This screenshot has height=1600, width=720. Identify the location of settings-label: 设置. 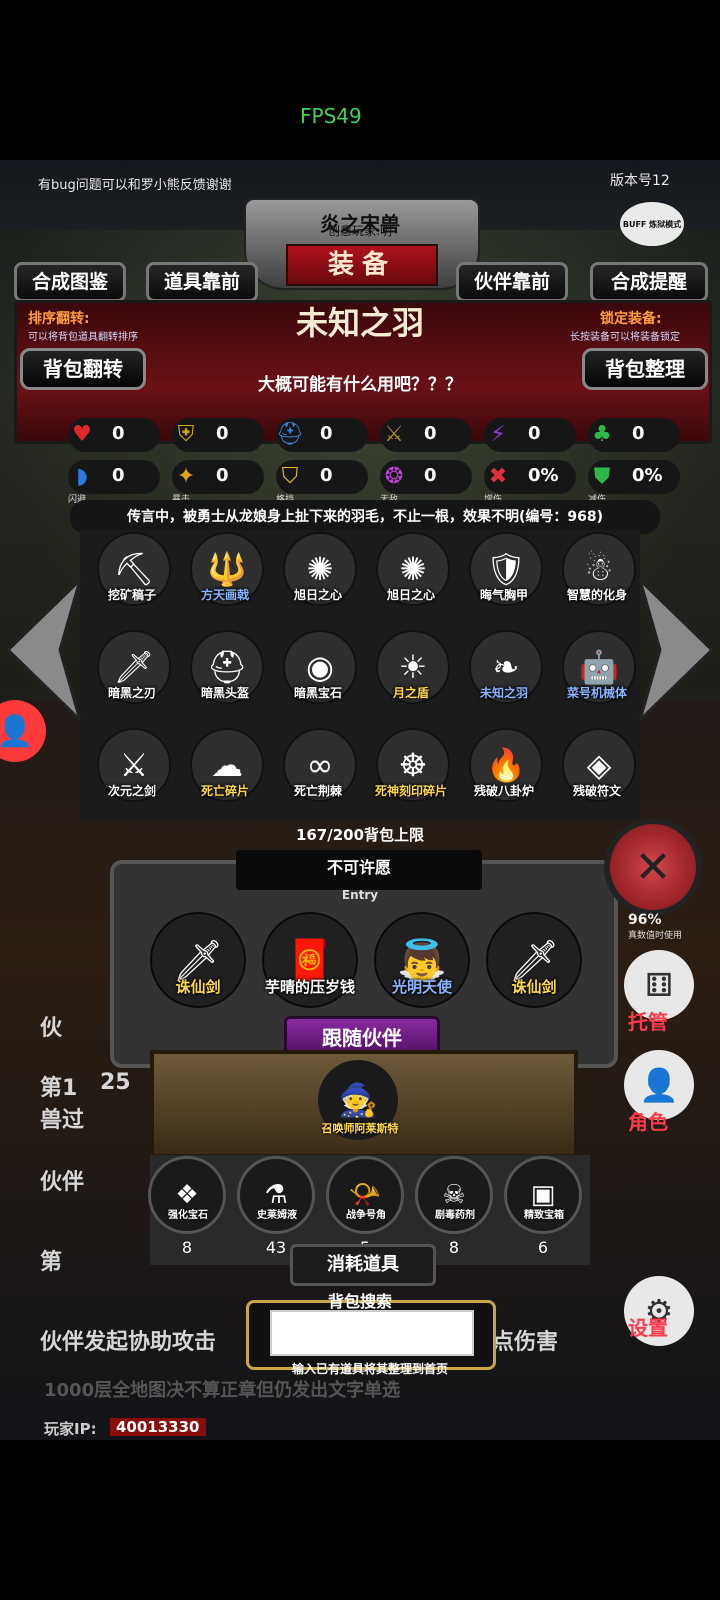
(648, 1328).